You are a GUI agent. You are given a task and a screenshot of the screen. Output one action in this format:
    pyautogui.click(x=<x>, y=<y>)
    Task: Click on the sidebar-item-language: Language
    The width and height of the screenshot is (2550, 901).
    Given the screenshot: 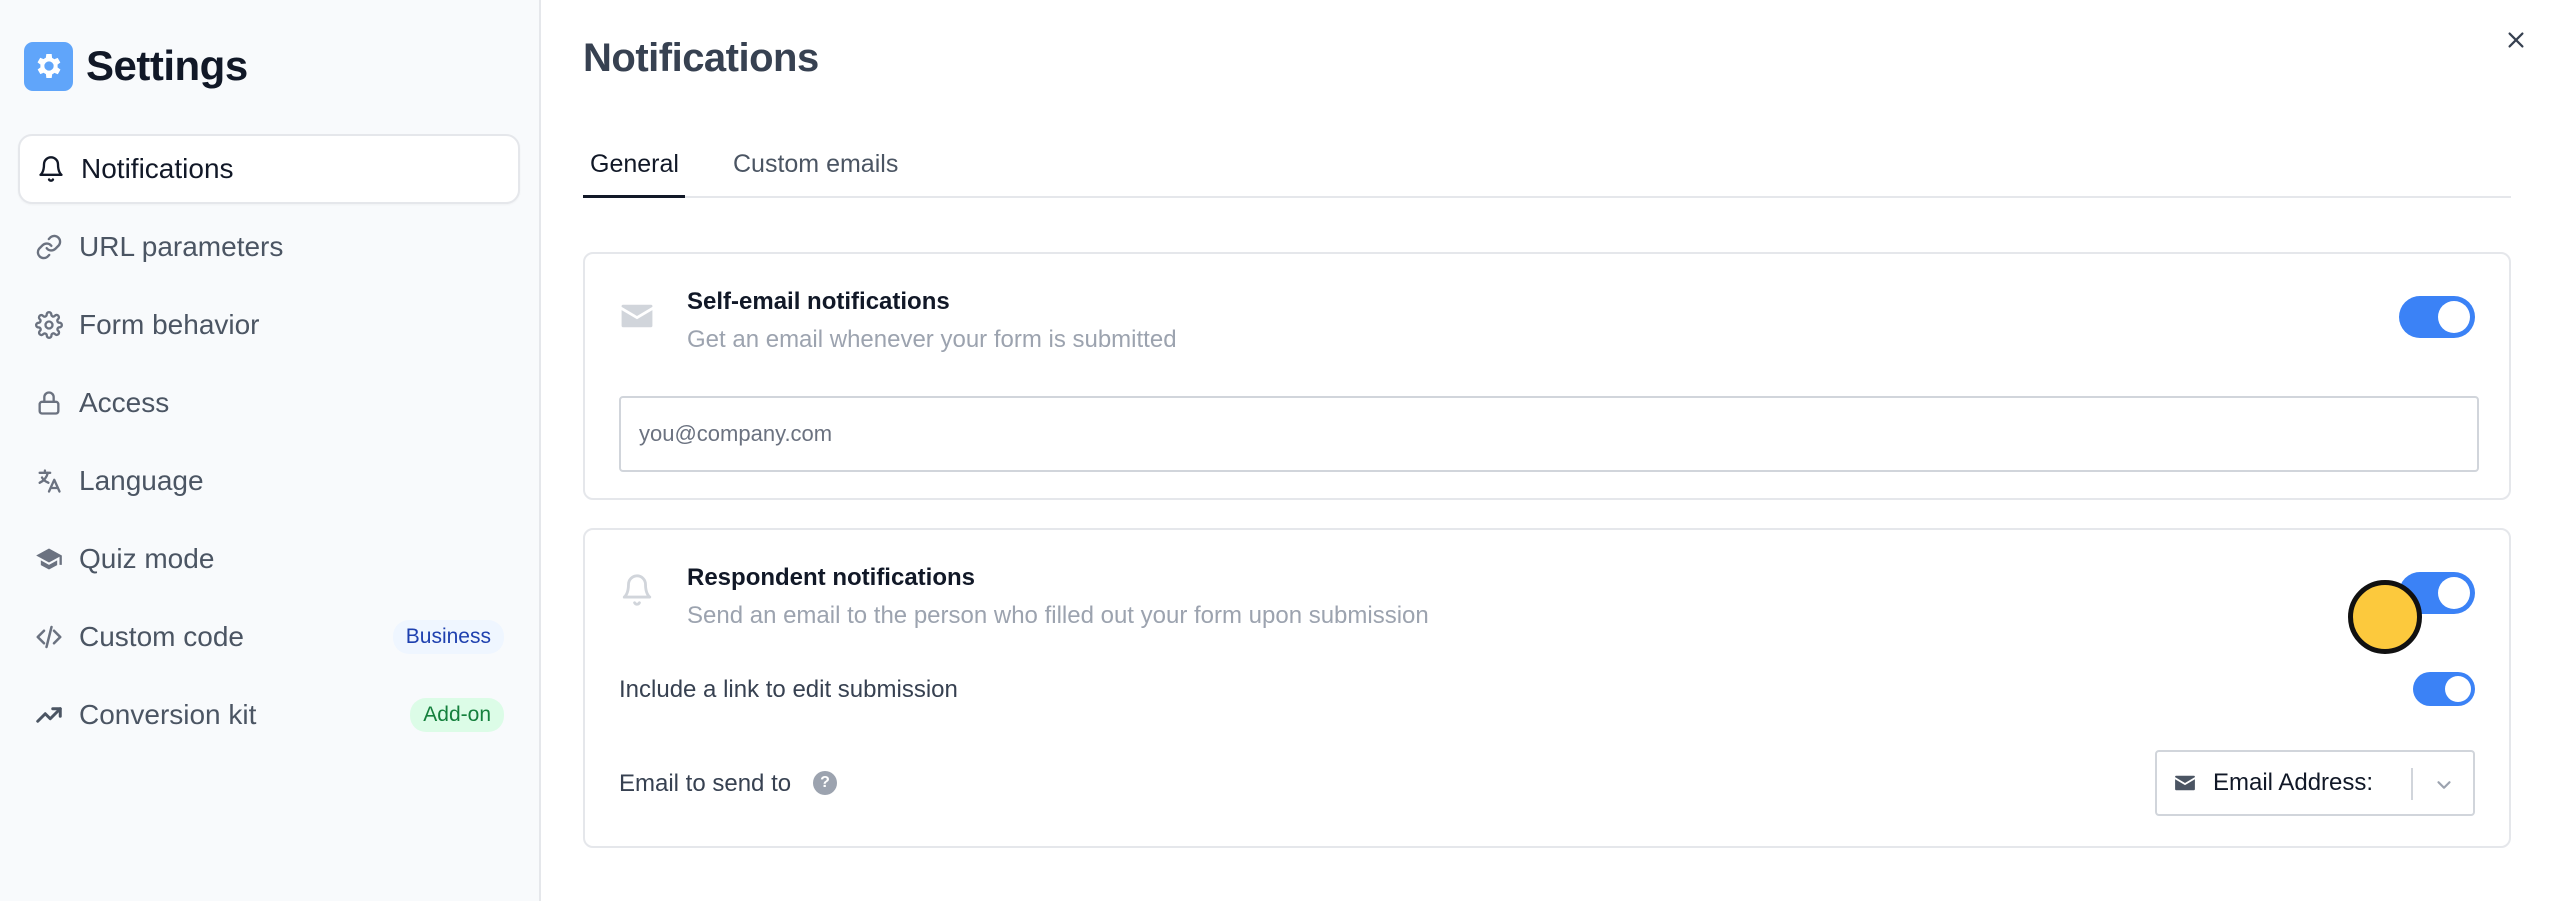 What is the action you would take?
    pyautogui.click(x=269, y=481)
    